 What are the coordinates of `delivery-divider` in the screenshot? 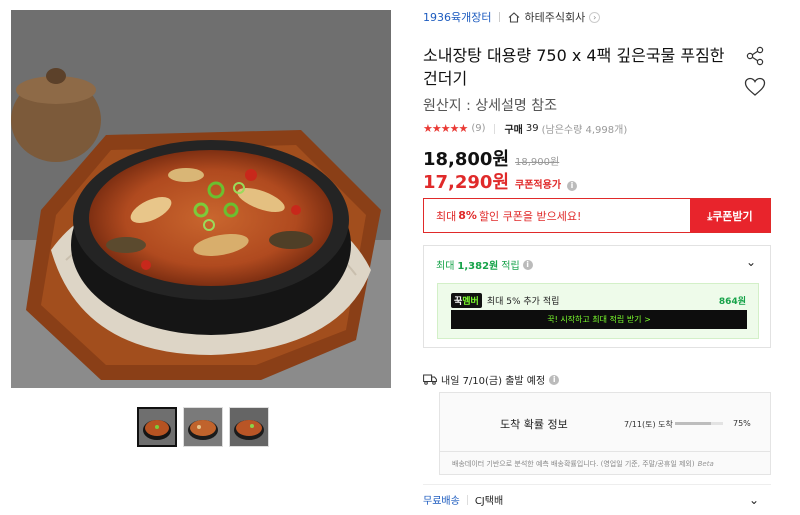 It's located at (467, 499).